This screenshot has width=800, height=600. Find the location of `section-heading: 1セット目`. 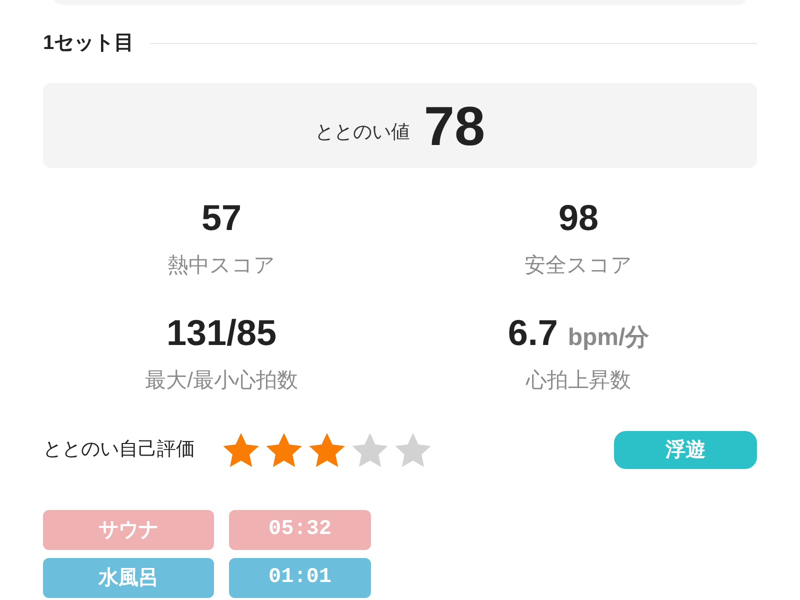

section-heading: 1セット目 is located at coordinates (88, 43).